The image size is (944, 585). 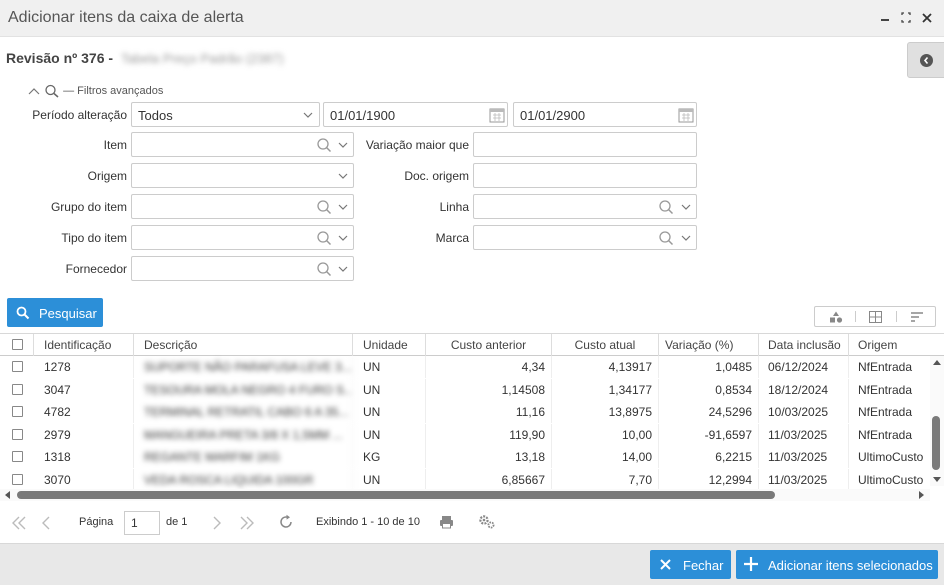 I want to click on fornecedor-lookup, so click(x=242, y=268).